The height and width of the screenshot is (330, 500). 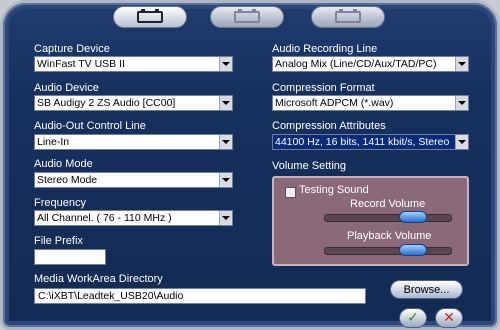 I want to click on audio-out-line-value: Line-In, so click(x=53, y=142).